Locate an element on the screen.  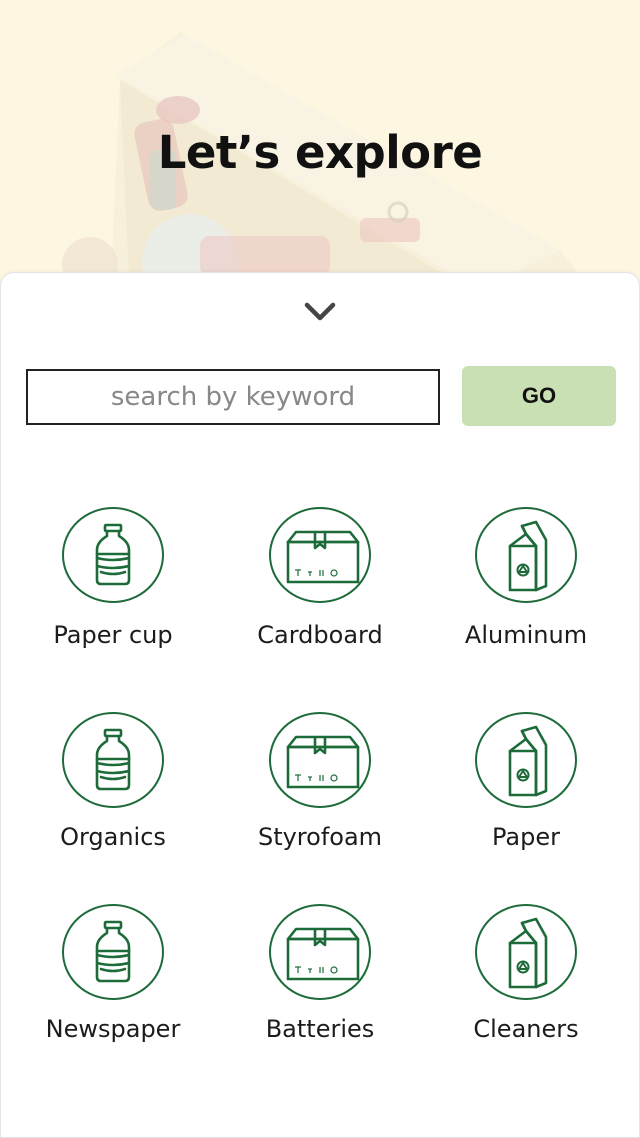
category-label: Cardboard is located at coordinates (320, 635).